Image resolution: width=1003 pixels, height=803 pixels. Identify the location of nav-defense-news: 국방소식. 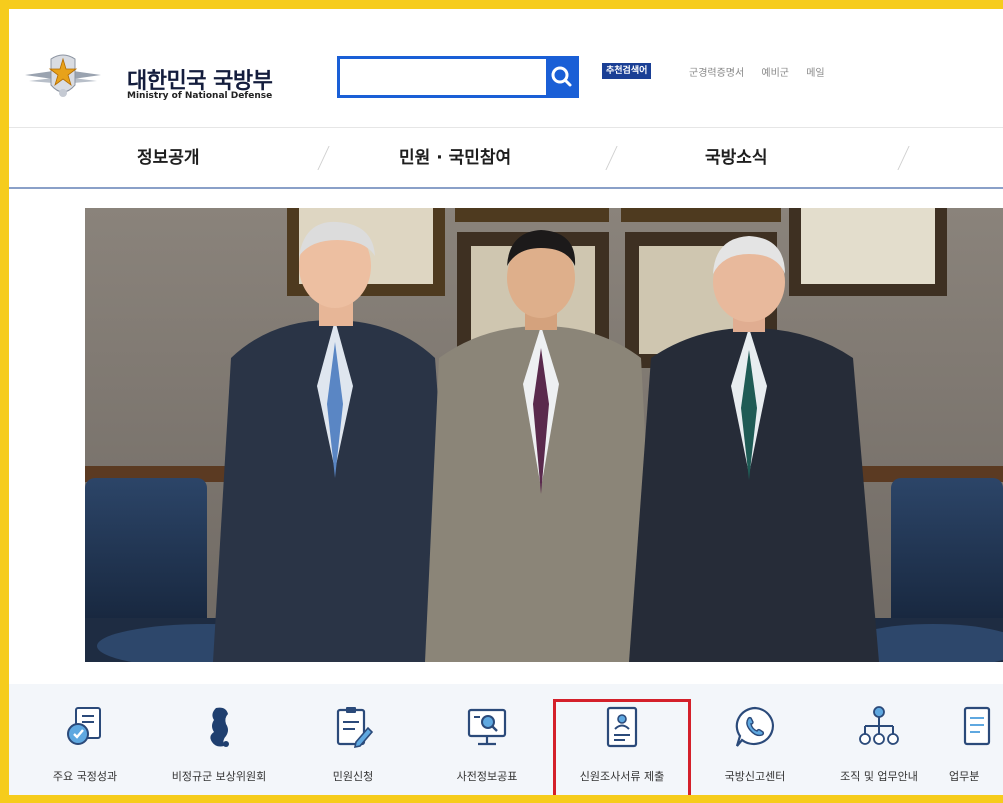
(736, 158).